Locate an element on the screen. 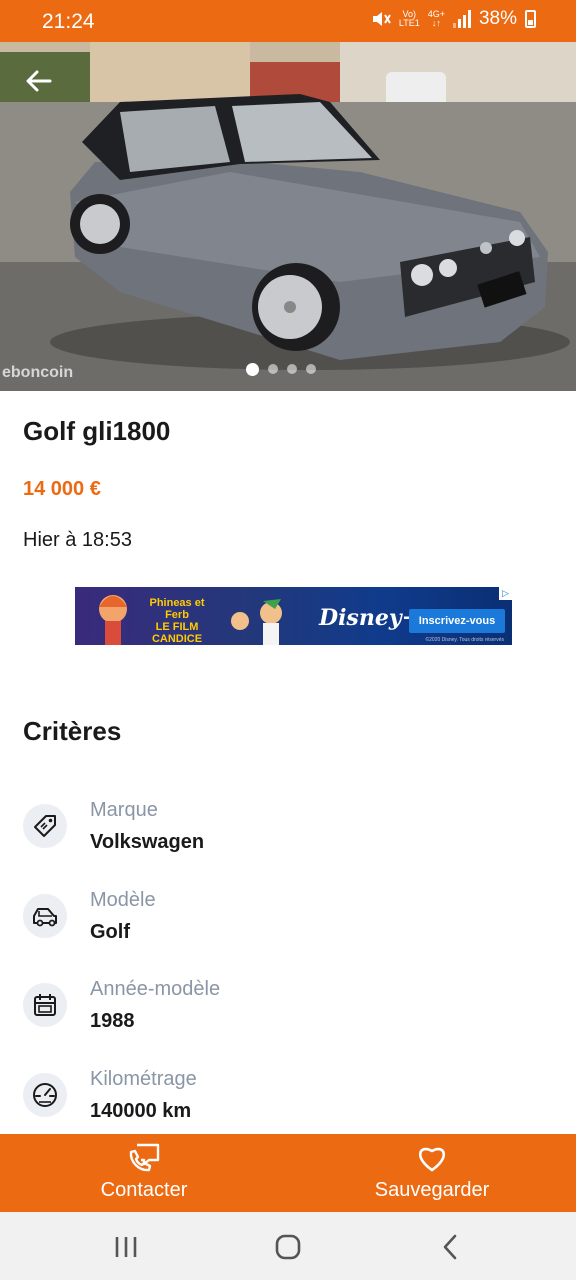 The height and width of the screenshot is (1280, 576). mute-icon is located at coordinates (381, 19).